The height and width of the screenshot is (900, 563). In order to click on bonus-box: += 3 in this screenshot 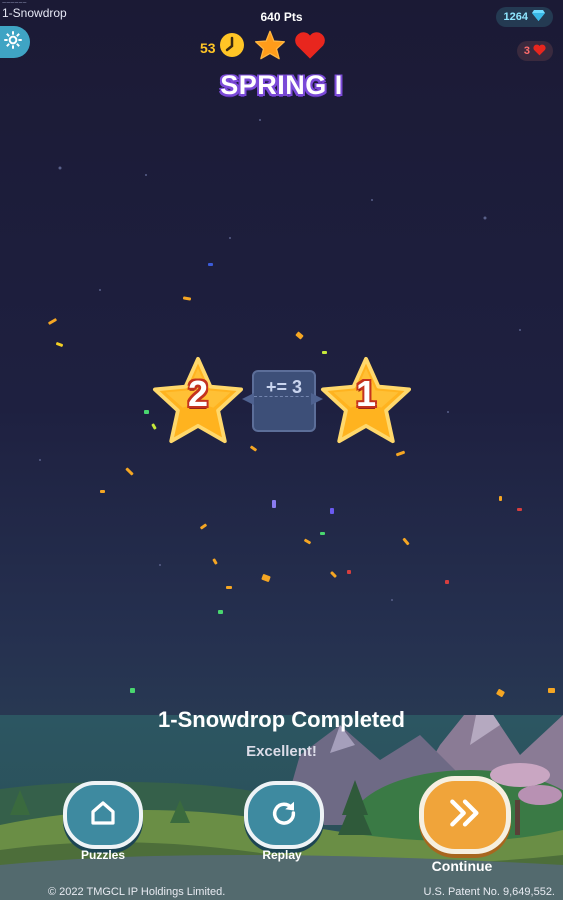, I will do `click(284, 401)`.